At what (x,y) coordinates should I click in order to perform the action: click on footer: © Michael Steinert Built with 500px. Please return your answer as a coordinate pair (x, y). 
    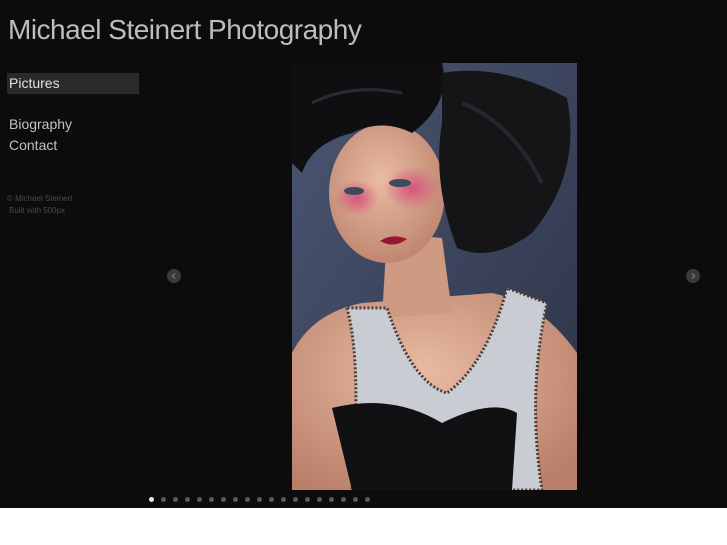
    Looking at the image, I should click on (39, 205).